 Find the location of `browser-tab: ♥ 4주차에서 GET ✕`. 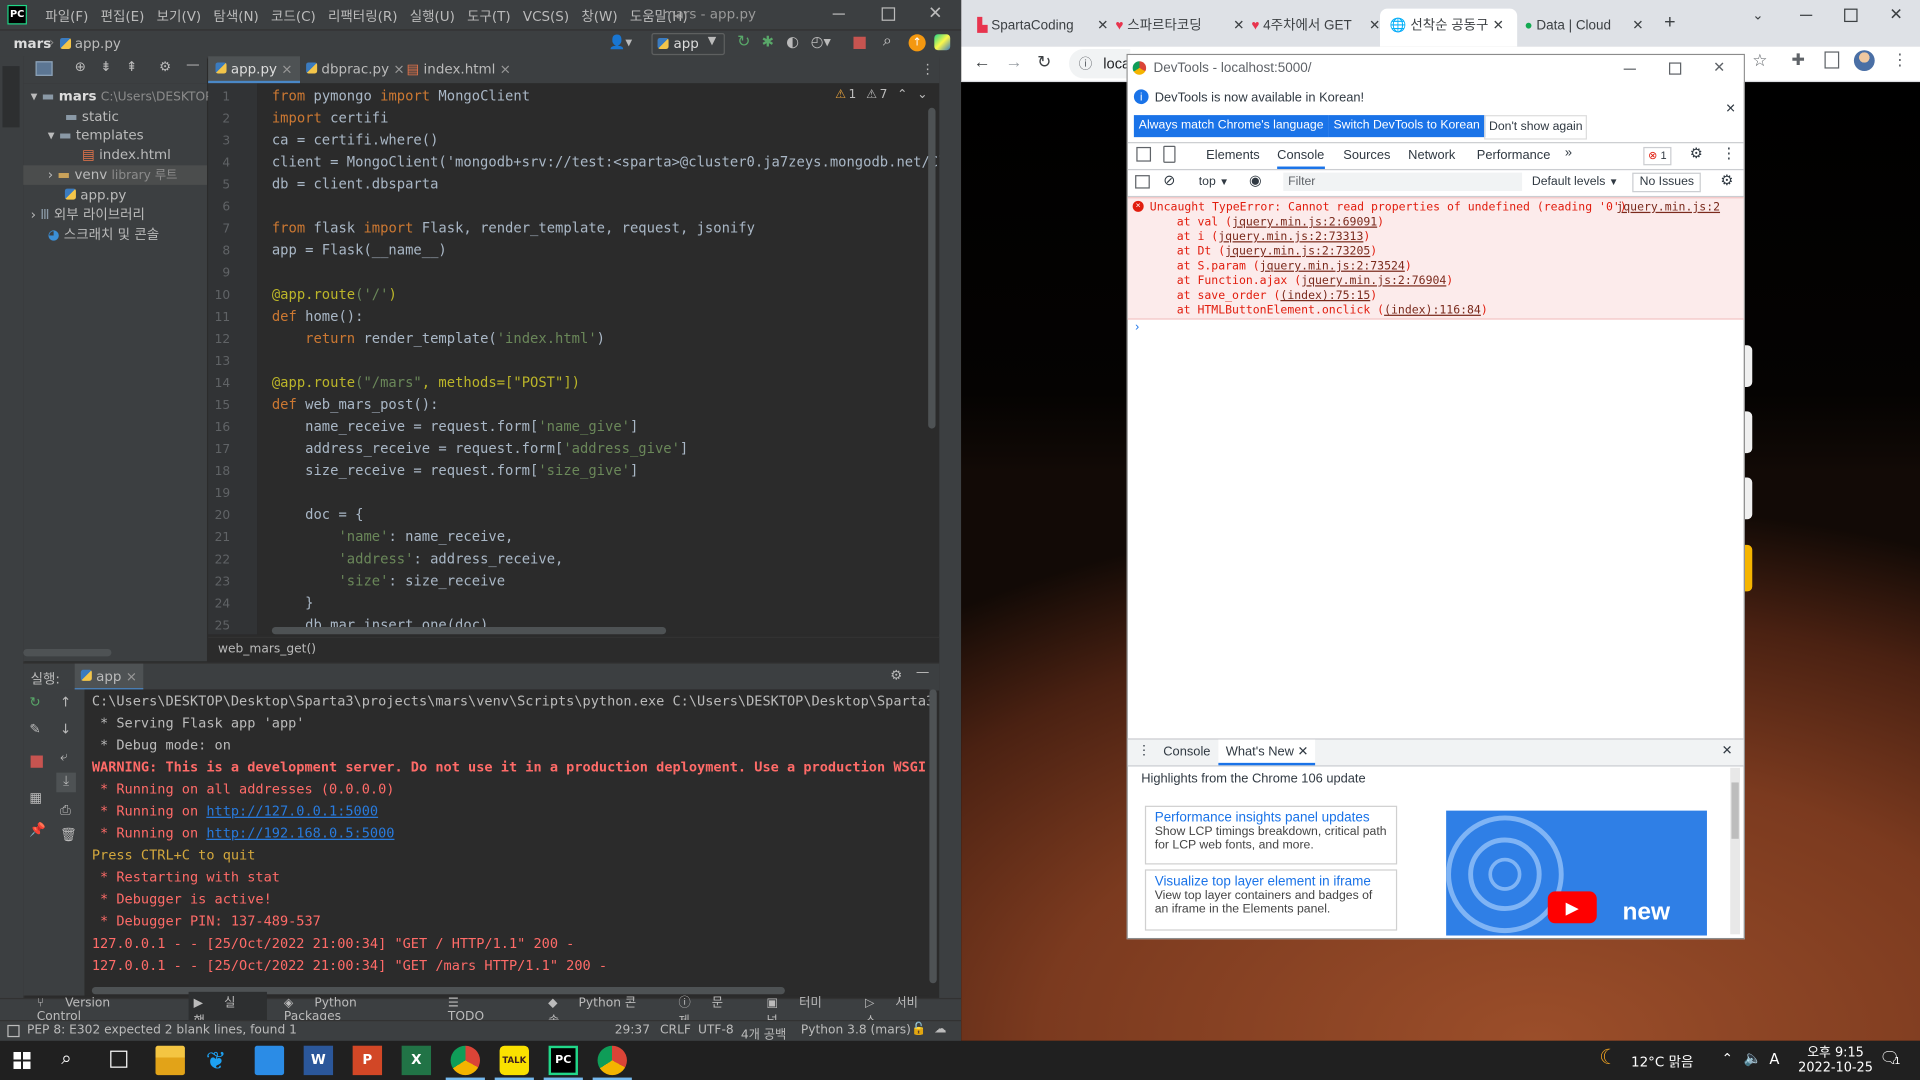

browser-tab: ♥ 4주차에서 GET ✕ is located at coordinates (1316, 28).